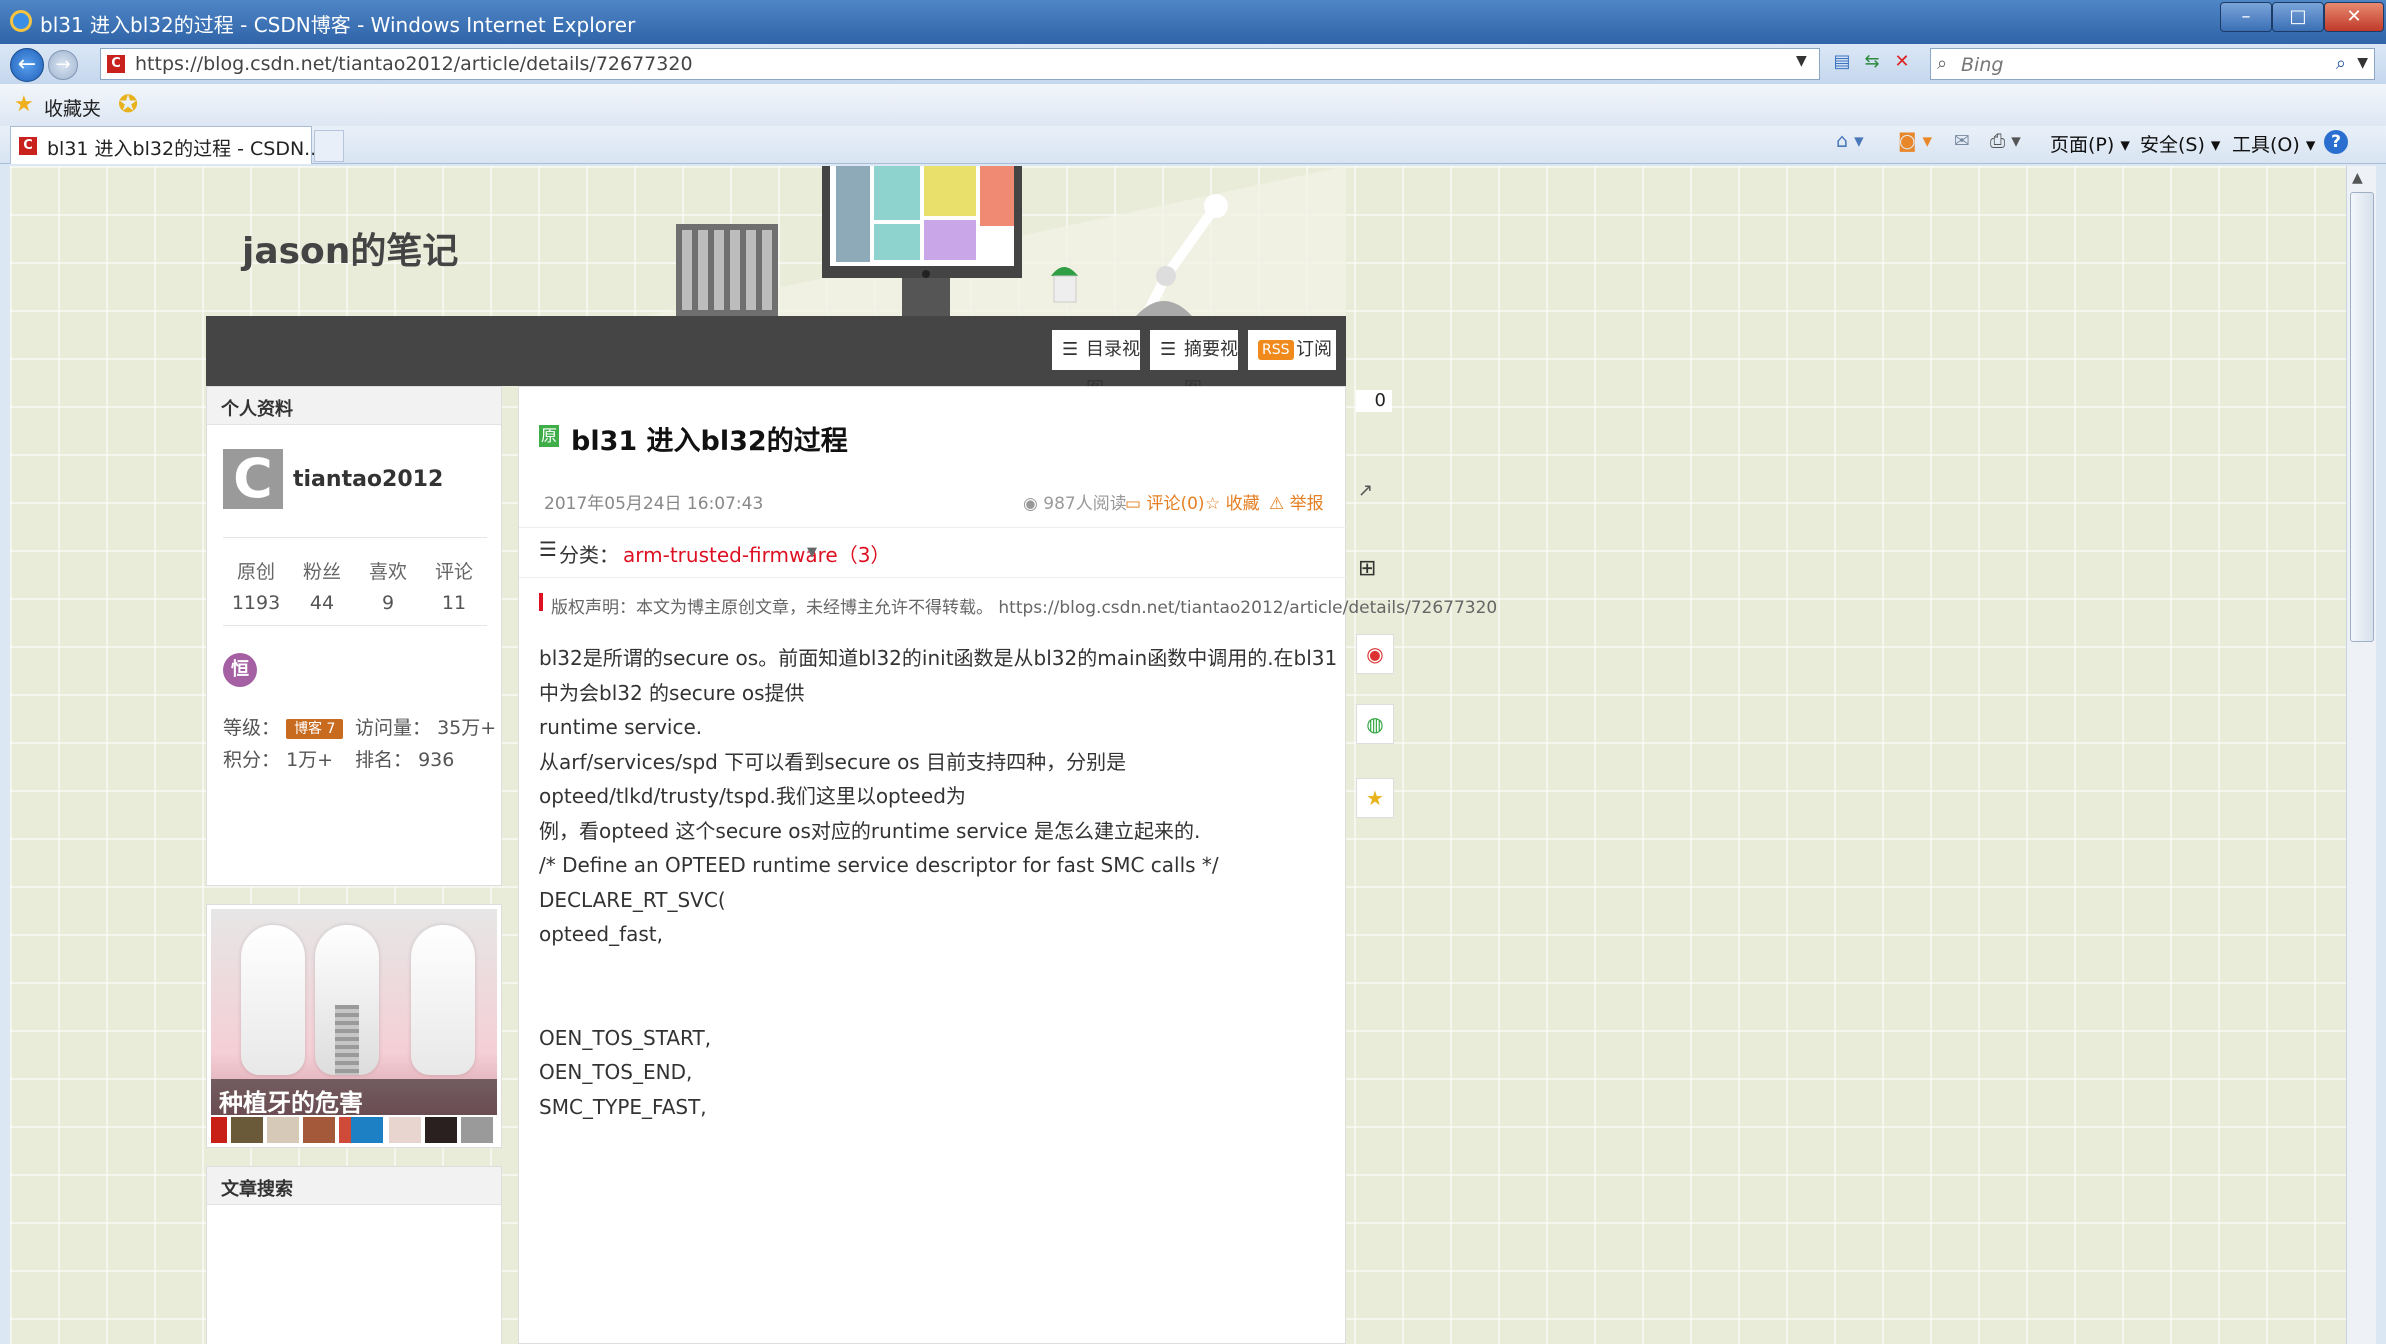 The height and width of the screenshot is (1344, 2386). I want to click on report-link: ⚠ 举报, so click(1296, 501).